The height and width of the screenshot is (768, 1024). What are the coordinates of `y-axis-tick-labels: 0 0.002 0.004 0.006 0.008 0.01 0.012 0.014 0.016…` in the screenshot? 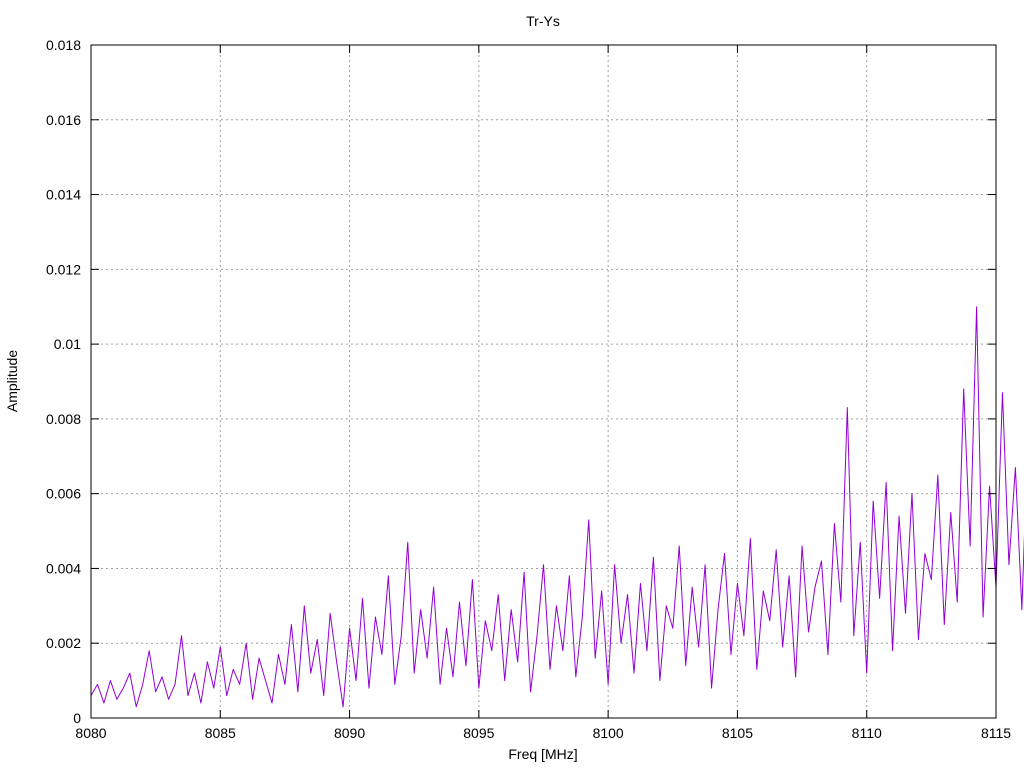 It's located at (63, 381).